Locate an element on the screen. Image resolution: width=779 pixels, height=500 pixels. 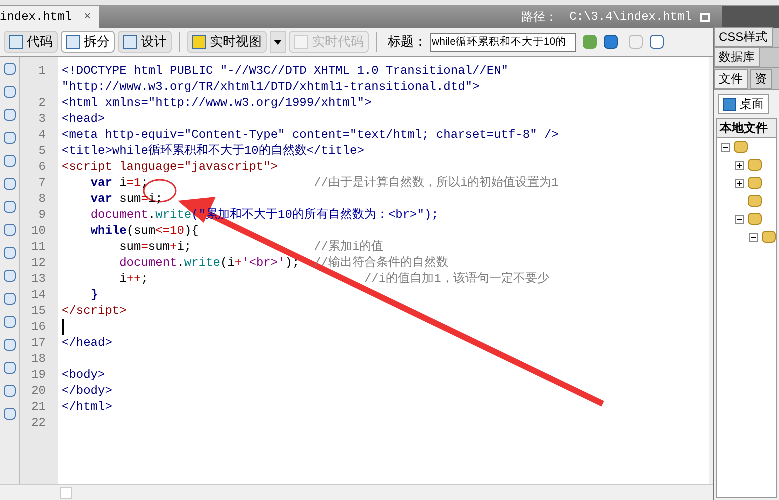
line-number: 18 is located at coordinates (39, 359).